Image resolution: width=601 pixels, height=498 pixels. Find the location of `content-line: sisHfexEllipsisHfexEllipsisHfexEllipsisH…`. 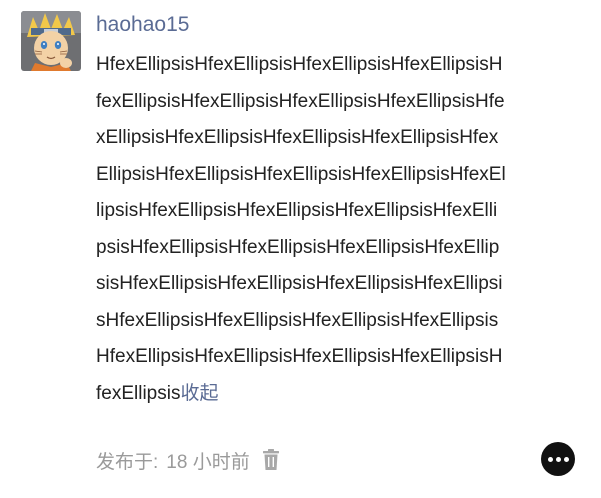

content-line: sisHfexEllipsisHfexEllipsisHfexEllipsisH… is located at coordinates (299, 283).